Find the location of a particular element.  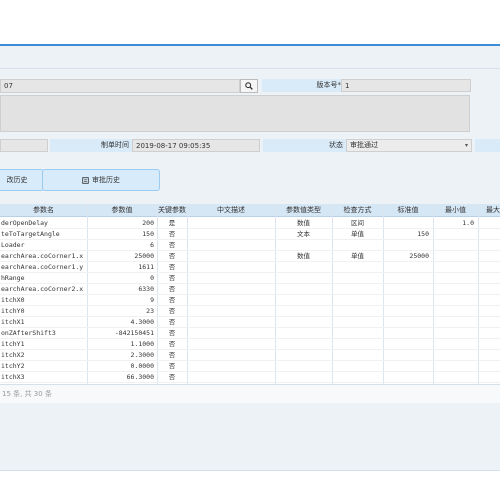

left-field is located at coordinates (24, 145).